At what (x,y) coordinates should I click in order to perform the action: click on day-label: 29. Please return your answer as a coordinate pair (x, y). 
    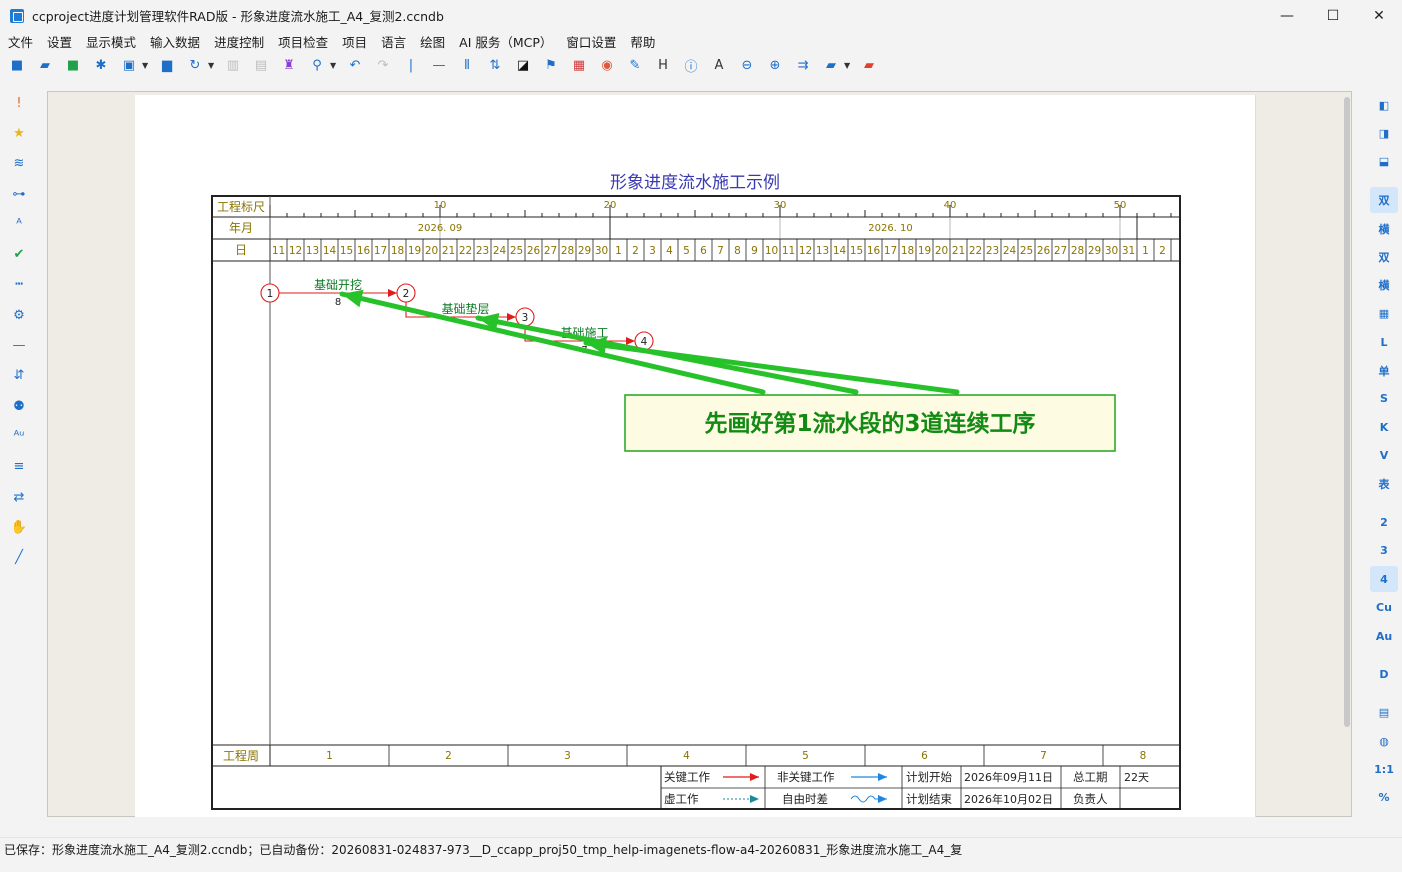
    Looking at the image, I should click on (584, 251).